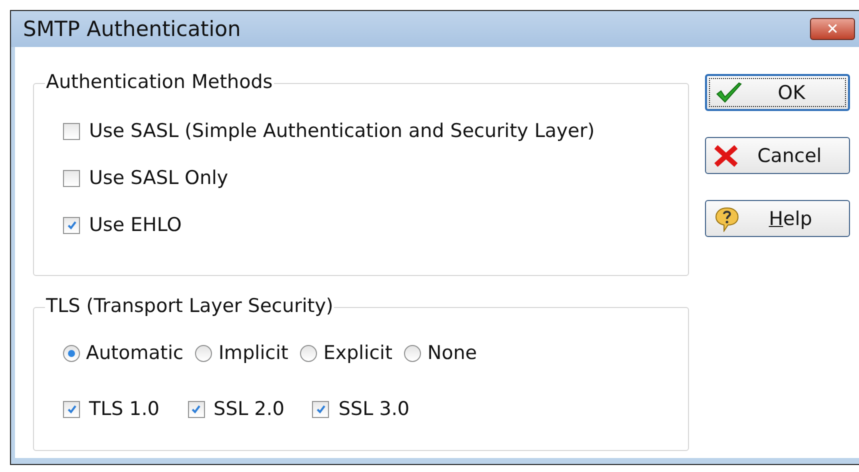 Image resolution: width=859 pixels, height=472 pixels. I want to click on help-button: Help, so click(777, 218).